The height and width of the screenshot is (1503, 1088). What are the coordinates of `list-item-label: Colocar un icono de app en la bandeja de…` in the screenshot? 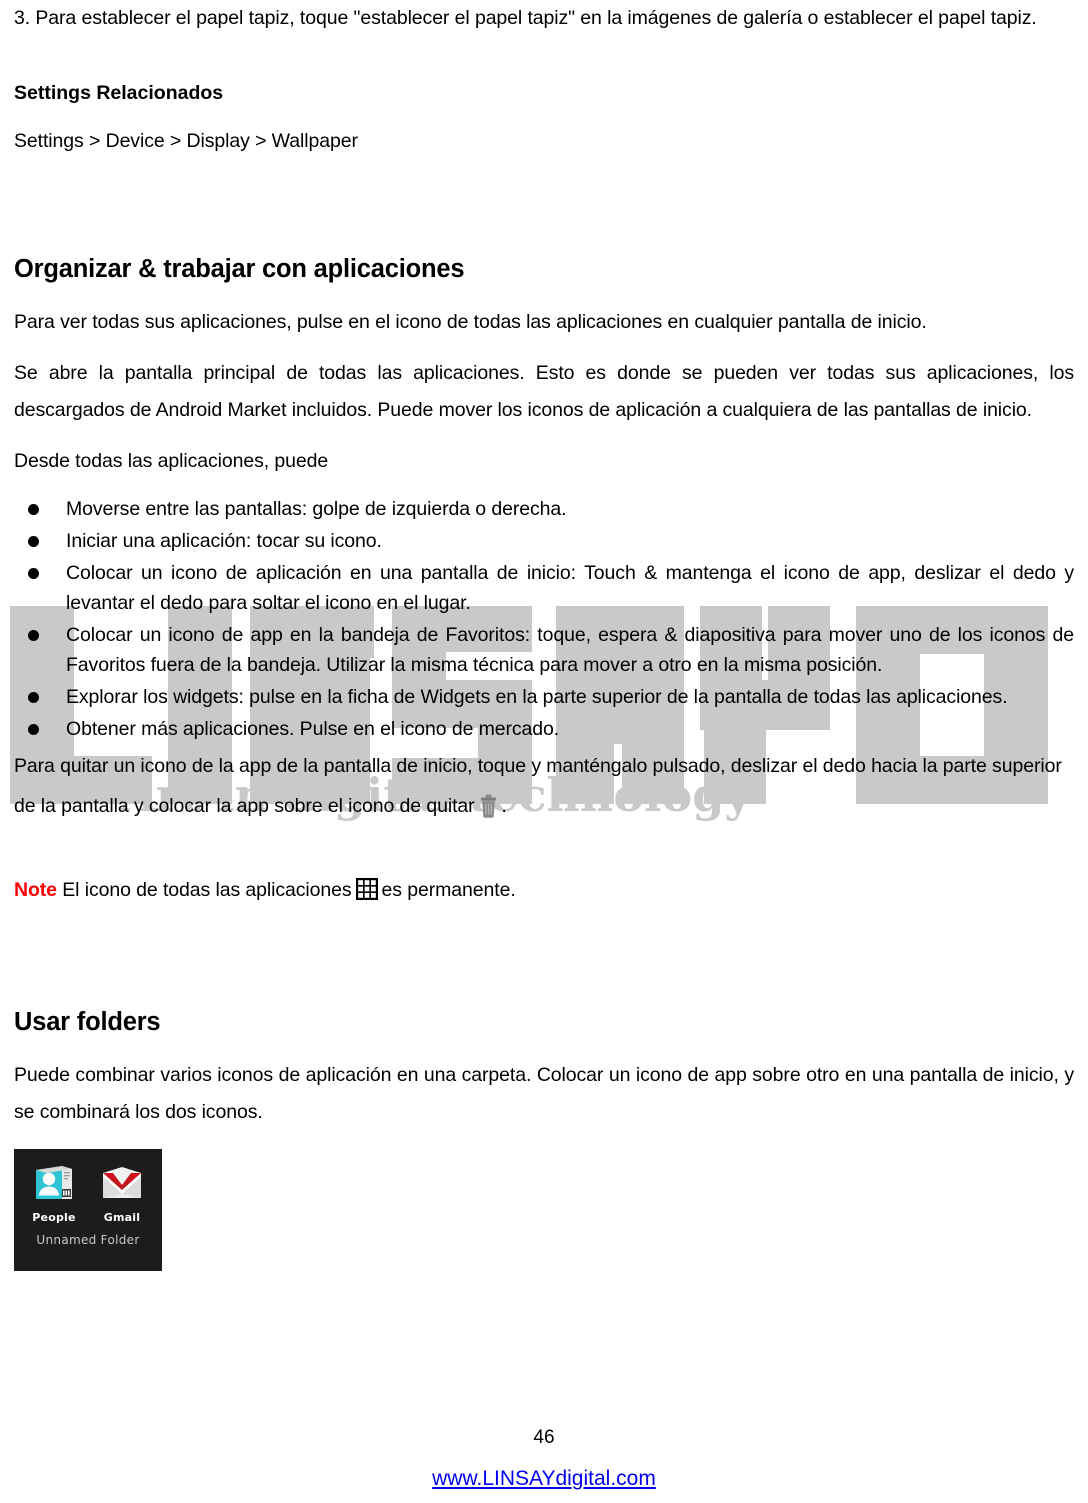 It's located at (570, 650).